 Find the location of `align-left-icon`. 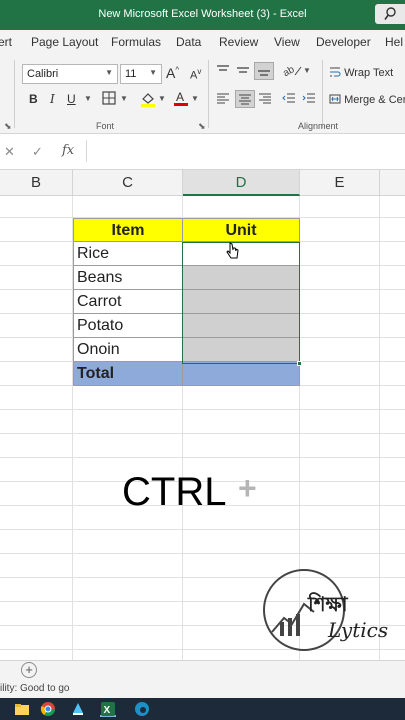

align-left-icon is located at coordinates (223, 98).